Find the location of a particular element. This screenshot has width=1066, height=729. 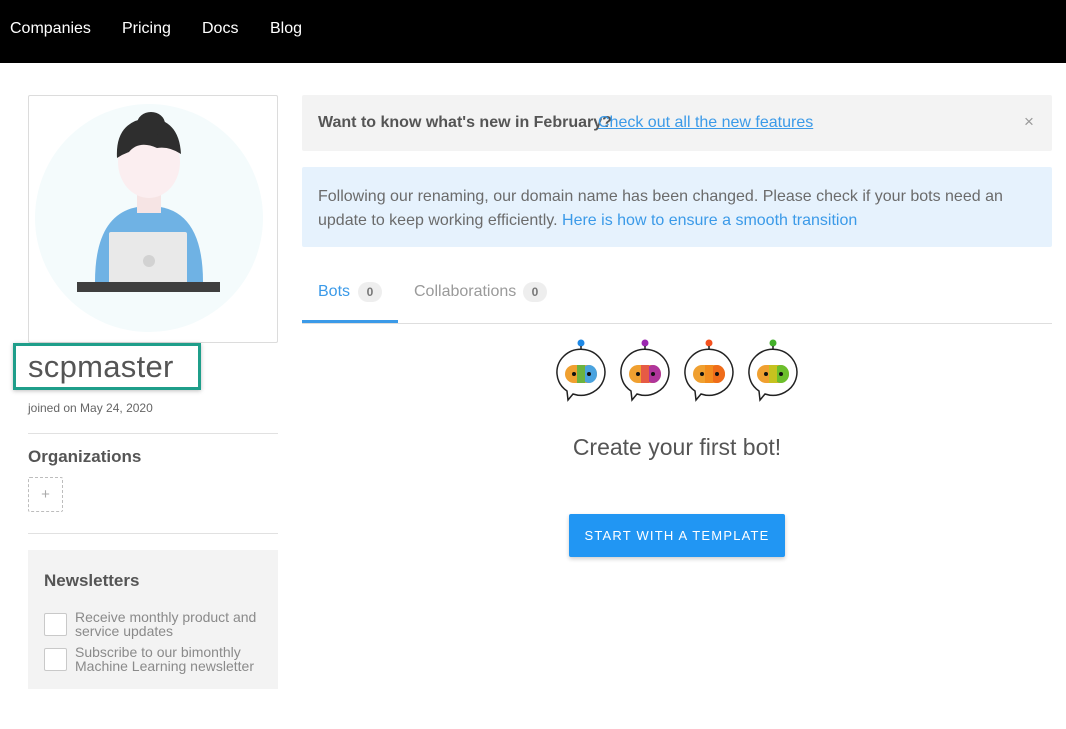

active-tab-indicator is located at coordinates (350, 321).